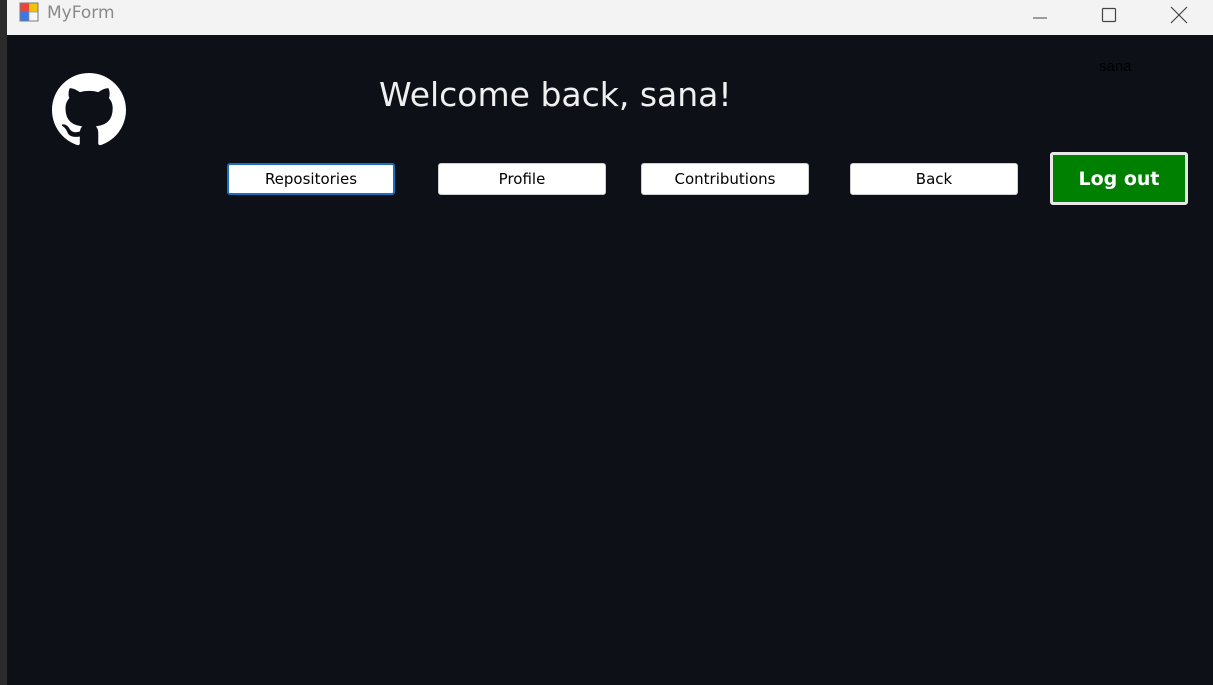 This screenshot has width=1213, height=685. I want to click on repositories-button: Repositories, so click(311, 179).